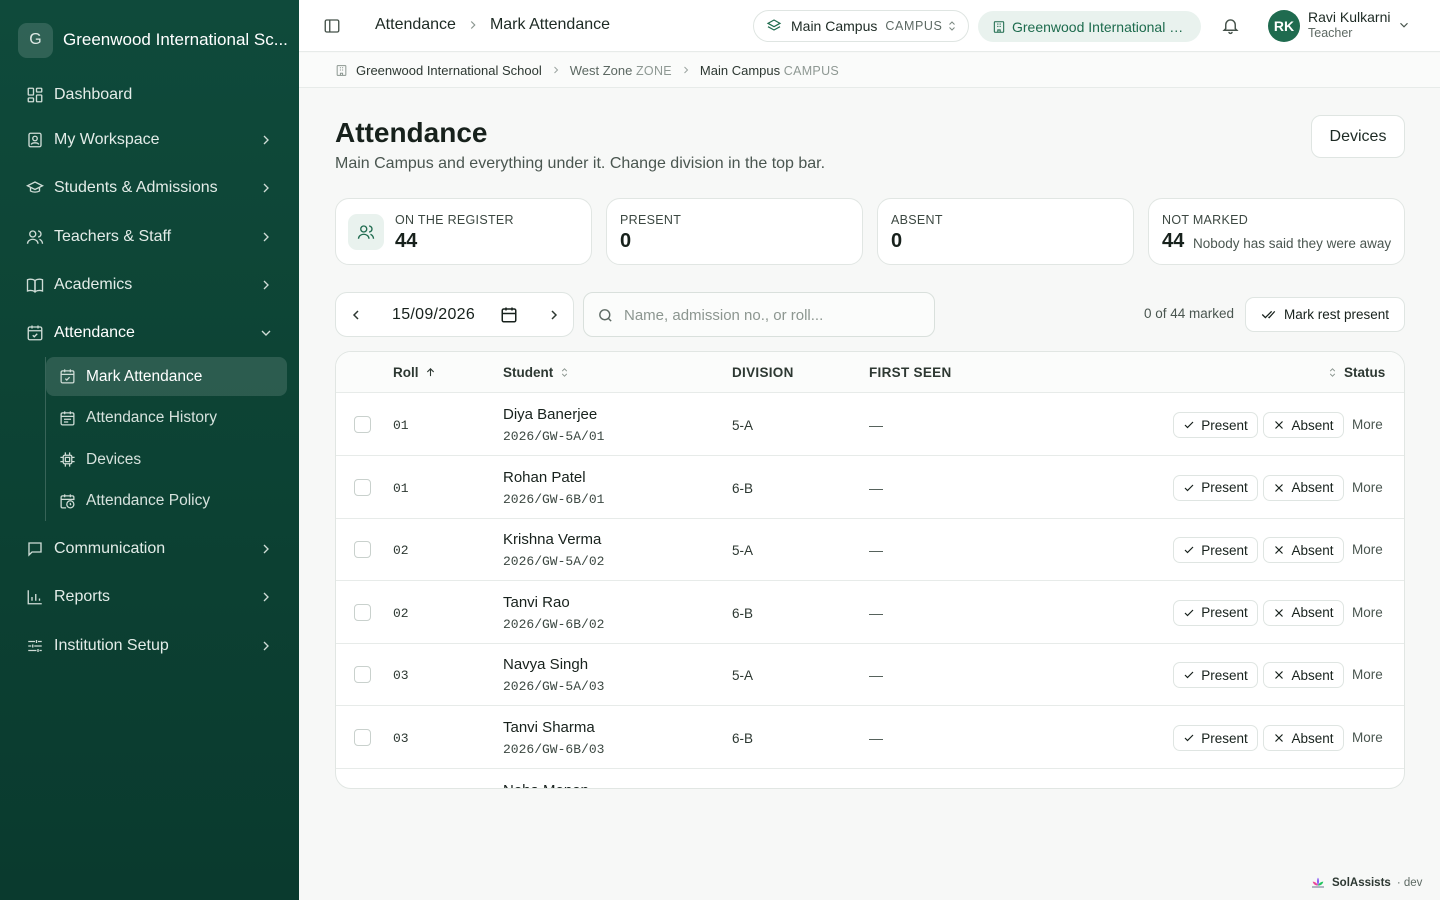 Image resolution: width=1440 pixels, height=900 pixels. What do you see at coordinates (35, 333) in the screenshot?
I see `calendar-check-icon` at bounding box center [35, 333].